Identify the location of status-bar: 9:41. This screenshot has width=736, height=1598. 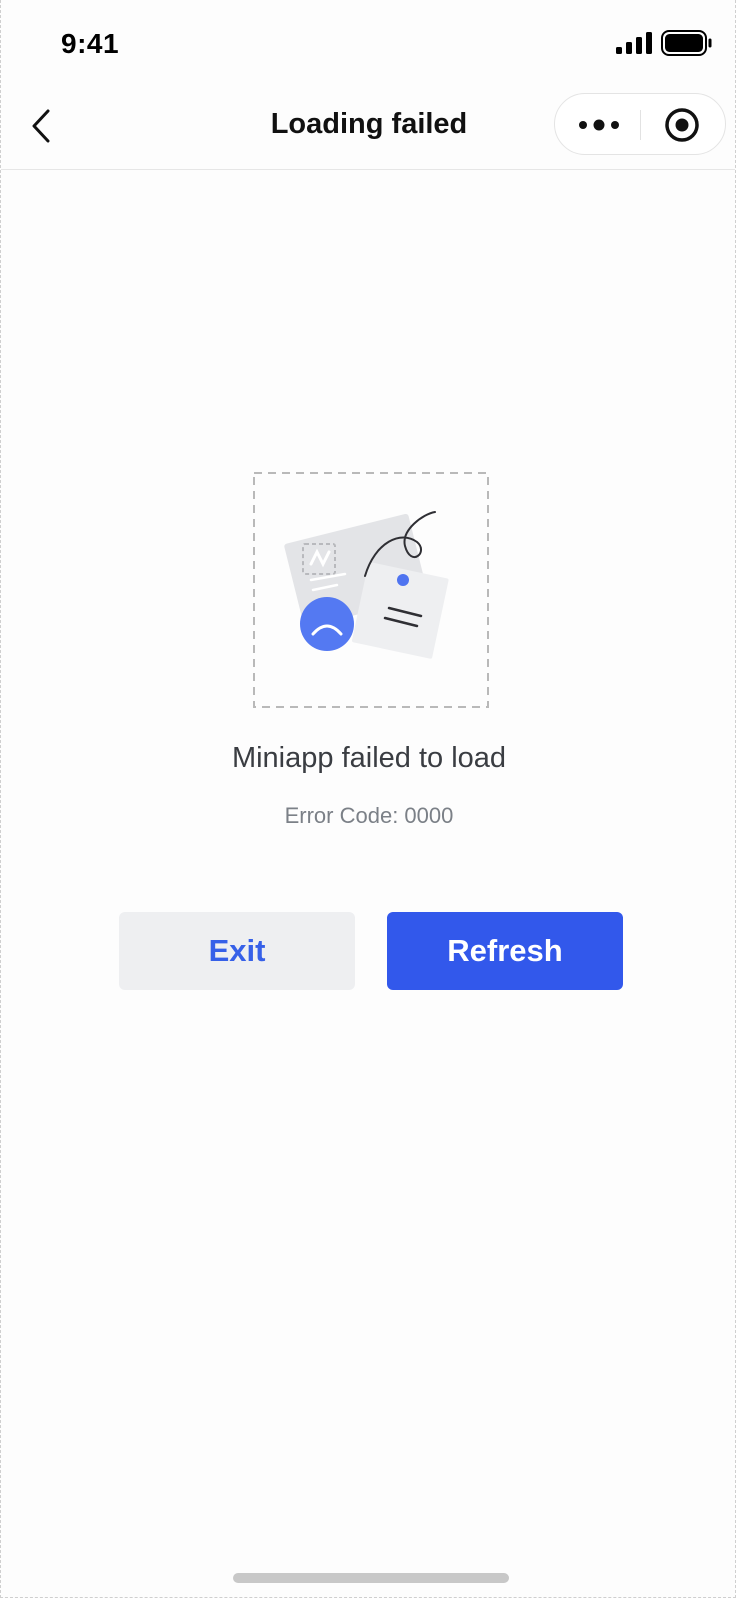
(368, 44).